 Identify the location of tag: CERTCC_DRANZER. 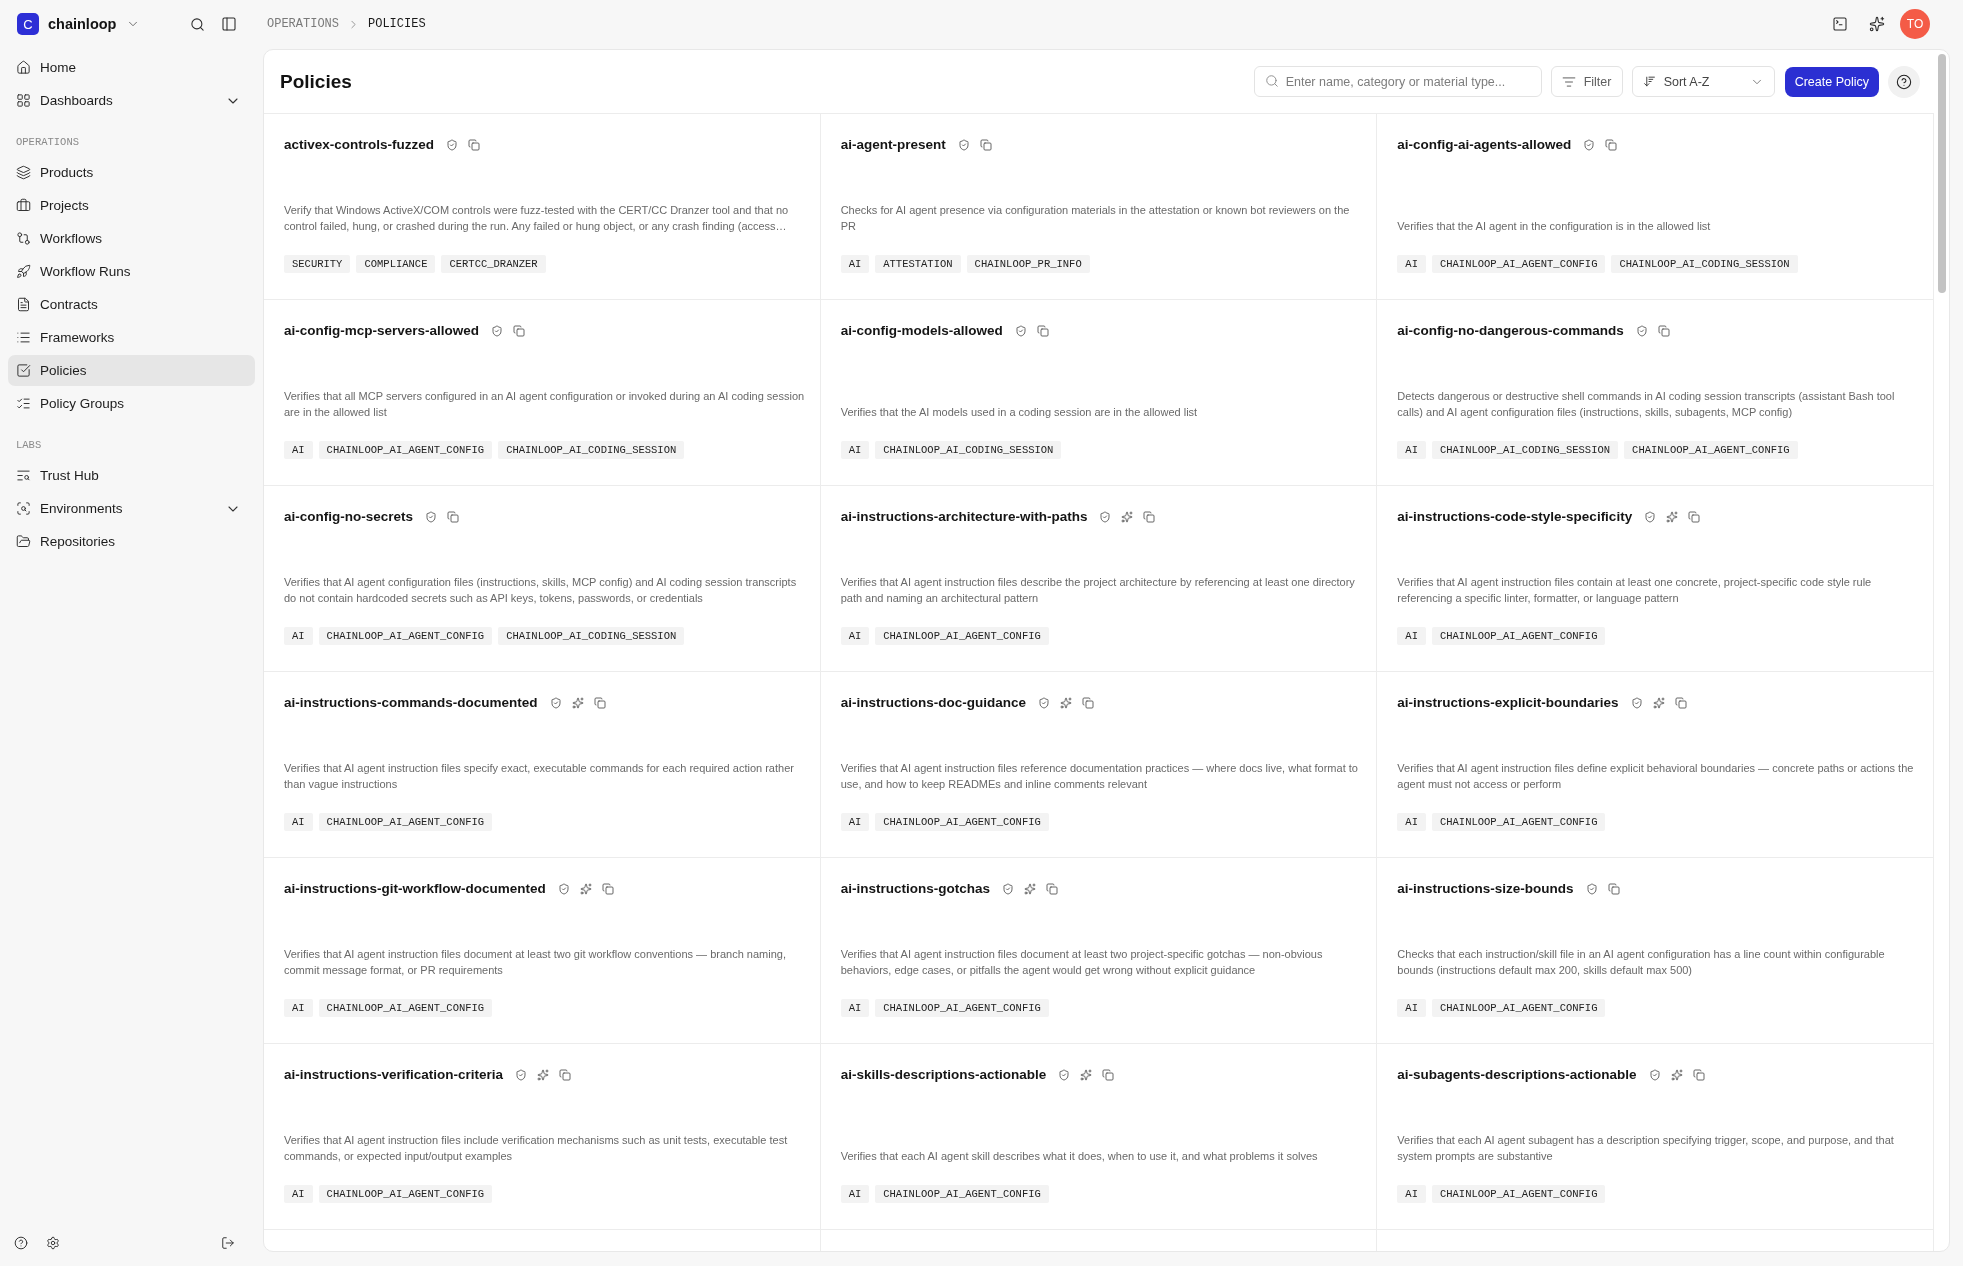
(493, 264).